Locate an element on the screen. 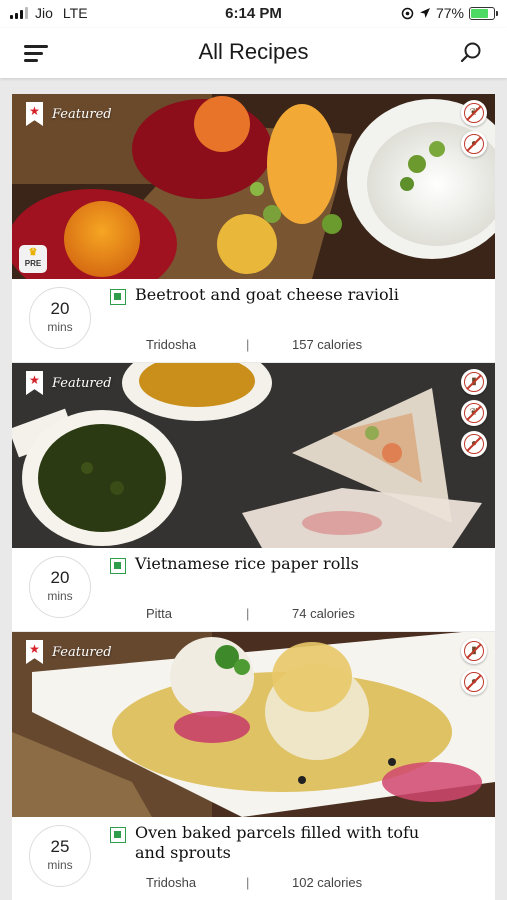 The image size is (507, 900). calories-label: 102 calories is located at coordinates (327, 882).